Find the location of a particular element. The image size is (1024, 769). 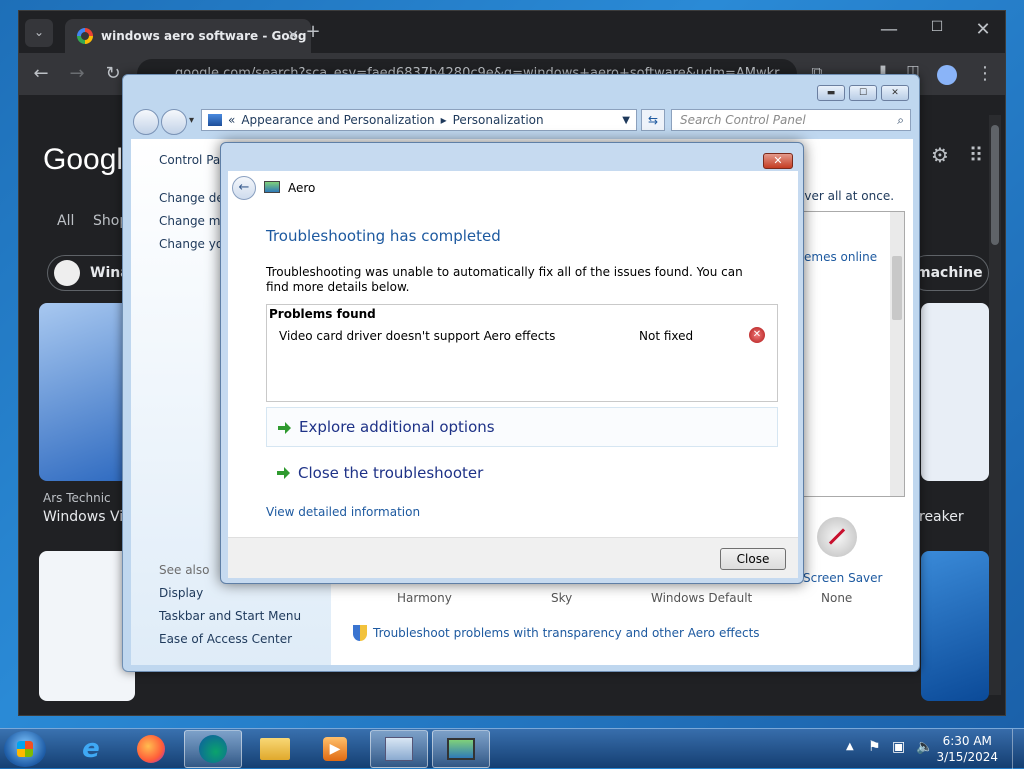

option-explore-label: Explore additional options is located at coordinates (397, 427).